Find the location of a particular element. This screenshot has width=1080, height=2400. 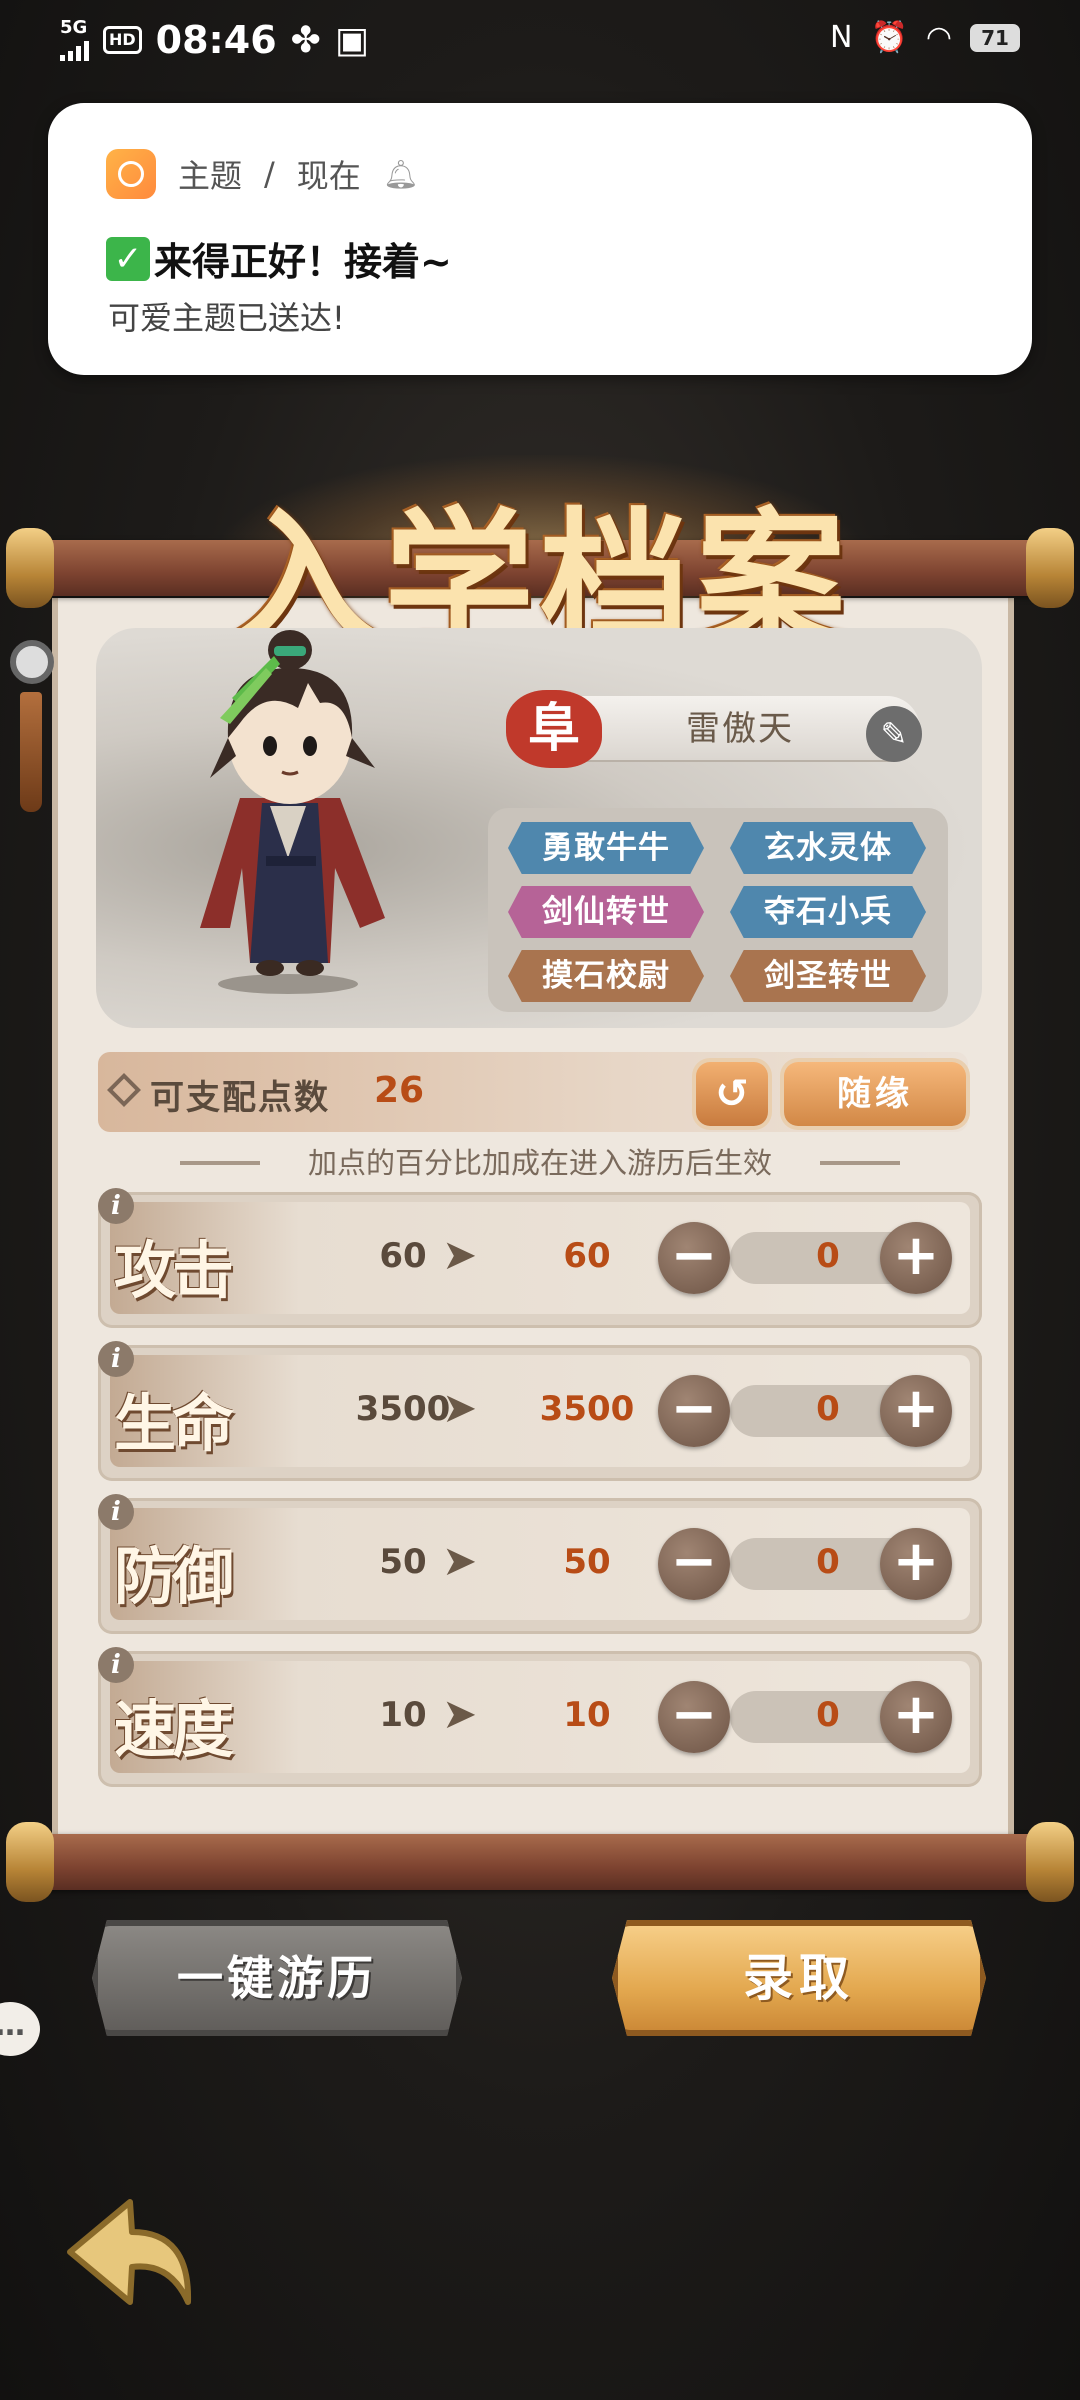

stat-name: 生命 is located at coordinates (174, 1423).